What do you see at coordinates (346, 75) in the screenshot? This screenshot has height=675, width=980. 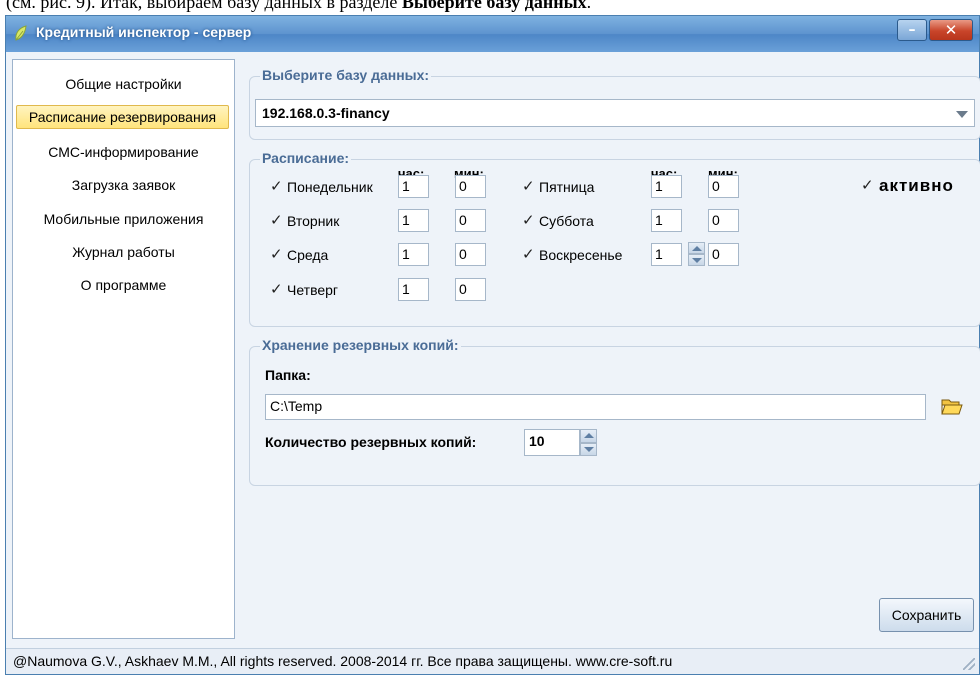 I see `database-group-title: Выберите базу данных:` at bounding box center [346, 75].